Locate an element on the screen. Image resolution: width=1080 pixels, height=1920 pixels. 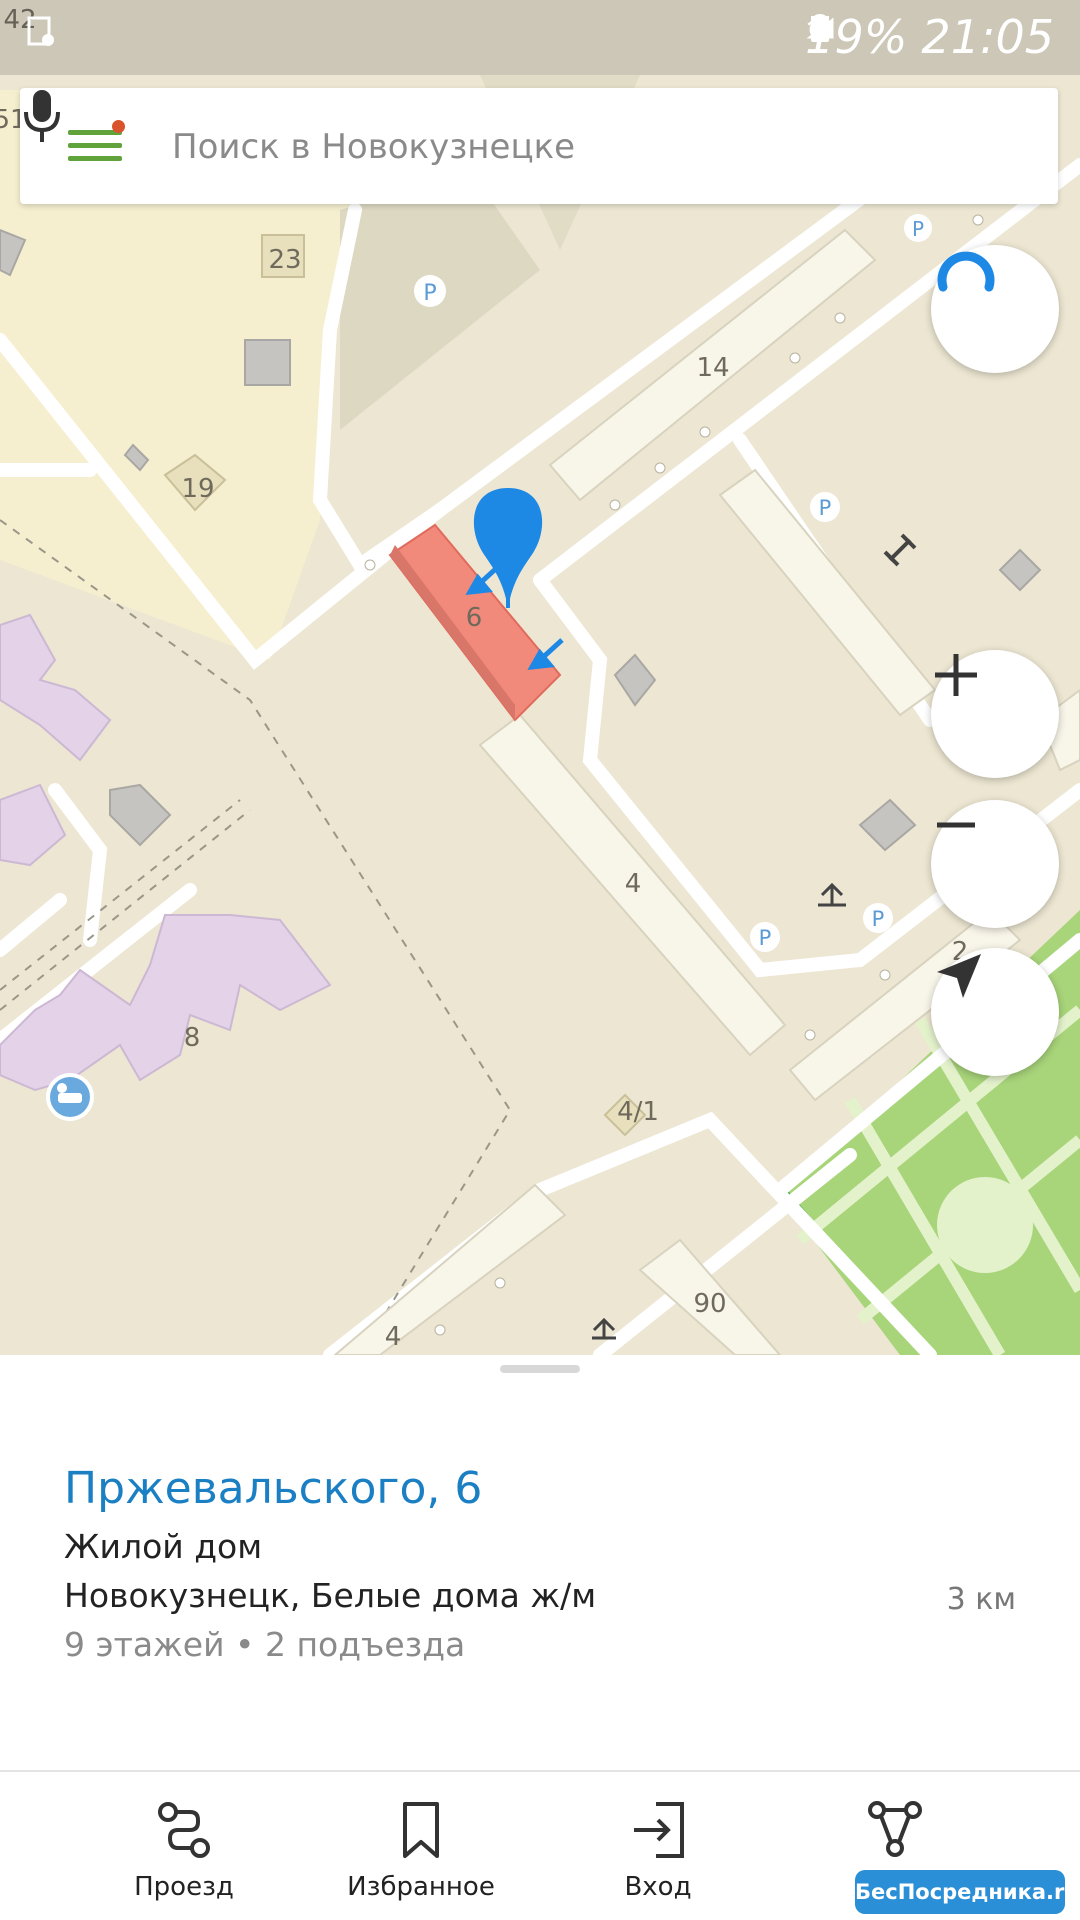
entrance-label: Вход is located at coordinates (658, 1887).